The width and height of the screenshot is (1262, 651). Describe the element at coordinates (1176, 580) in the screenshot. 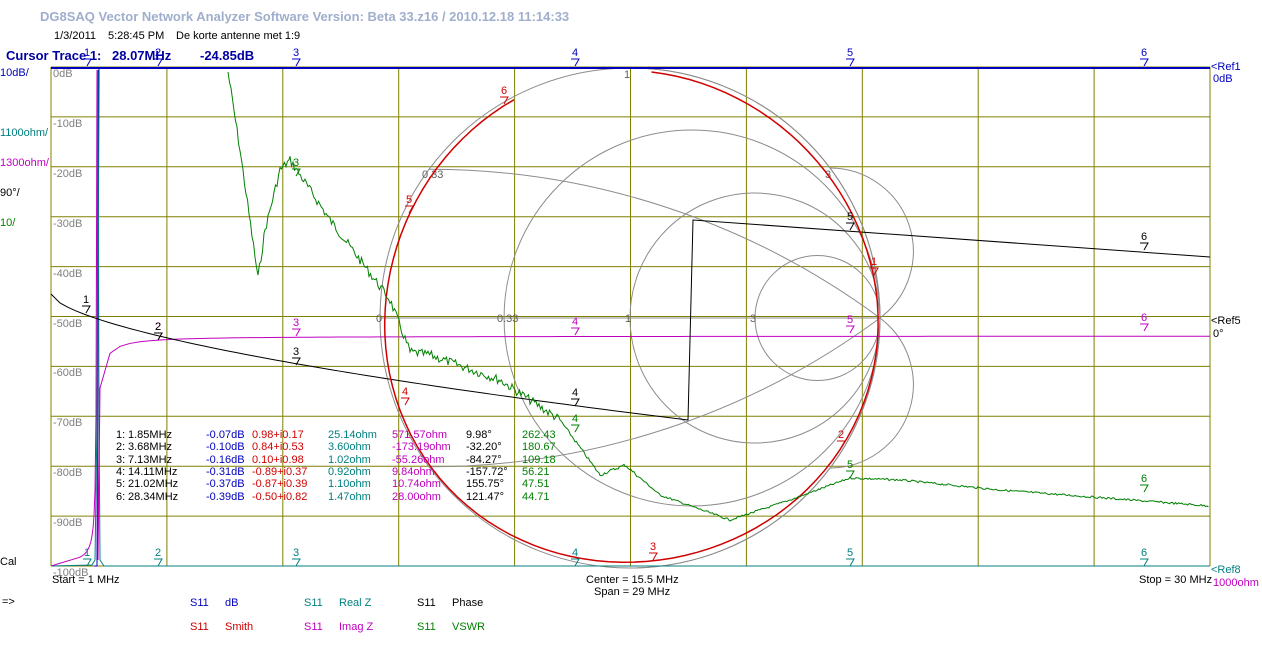

I see `x-stop: Stop = 30 MHz` at that location.